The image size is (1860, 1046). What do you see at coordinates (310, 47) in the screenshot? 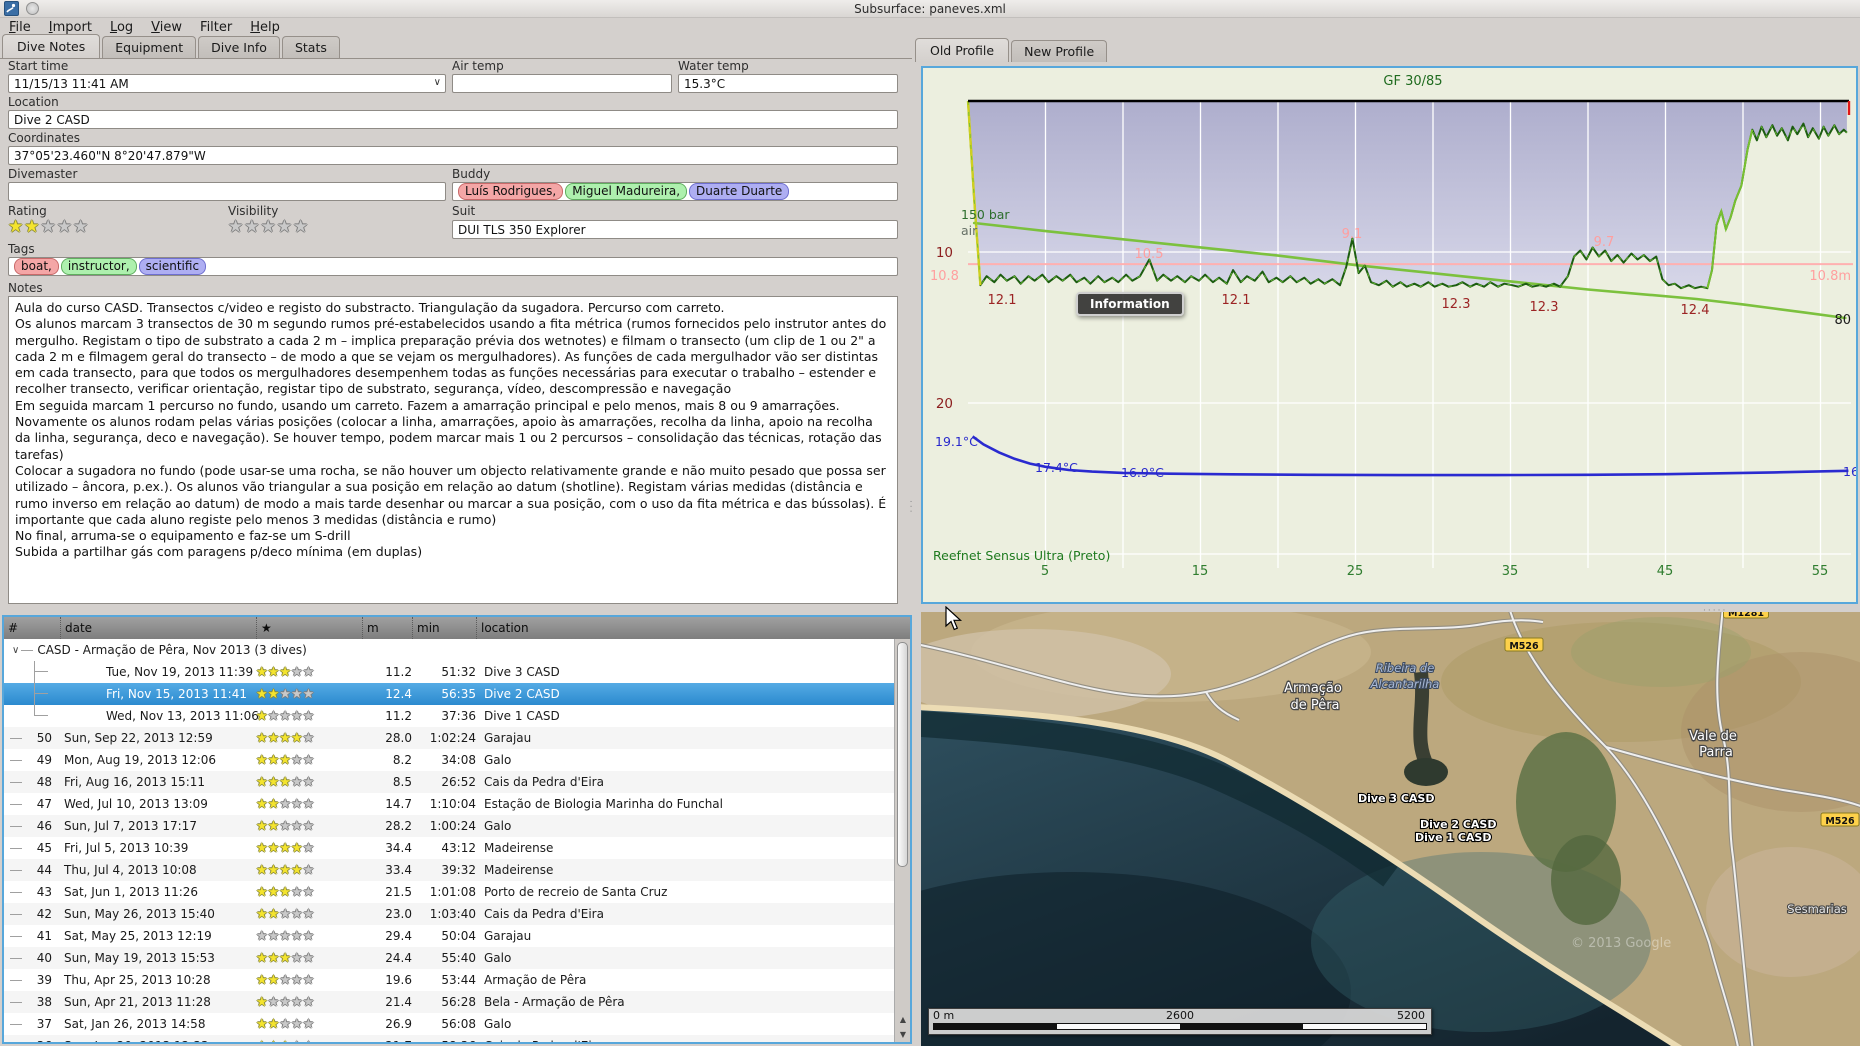
I see `tab-stats: Stats` at bounding box center [310, 47].